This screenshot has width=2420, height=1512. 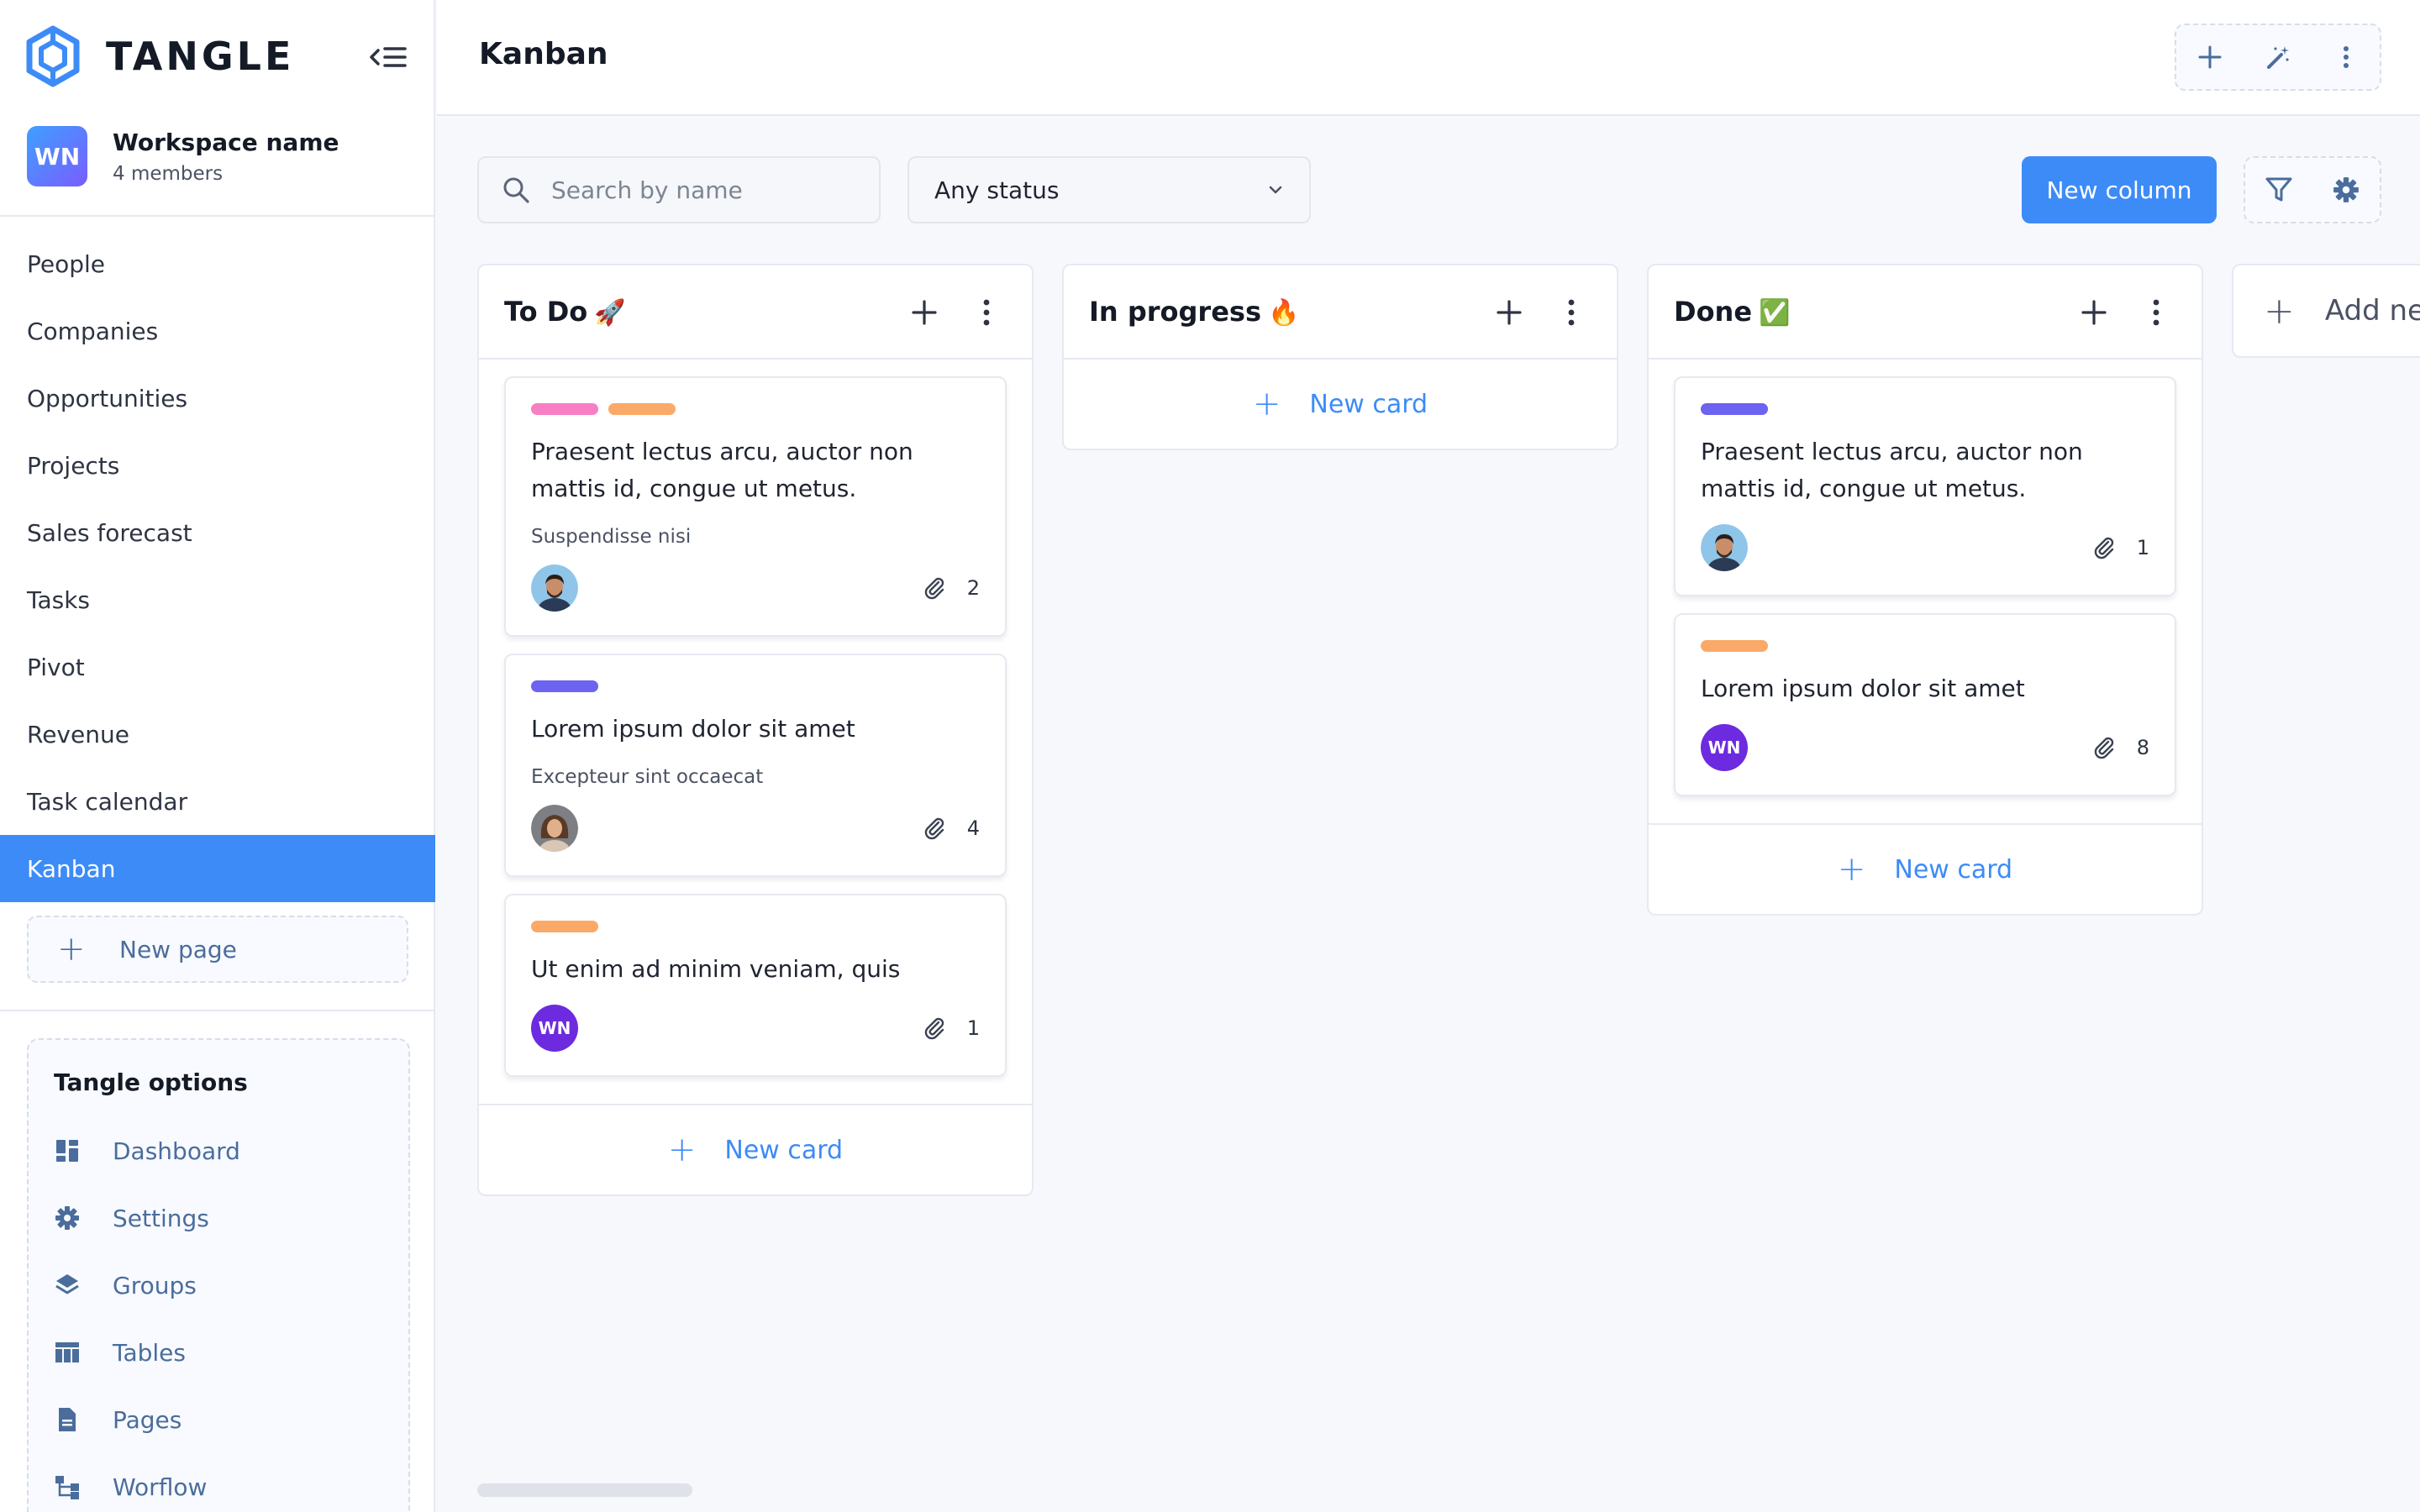 What do you see at coordinates (1109, 189) in the screenshot?
I see `status-filter-select: Any status` at bounding box center [1109, 189].